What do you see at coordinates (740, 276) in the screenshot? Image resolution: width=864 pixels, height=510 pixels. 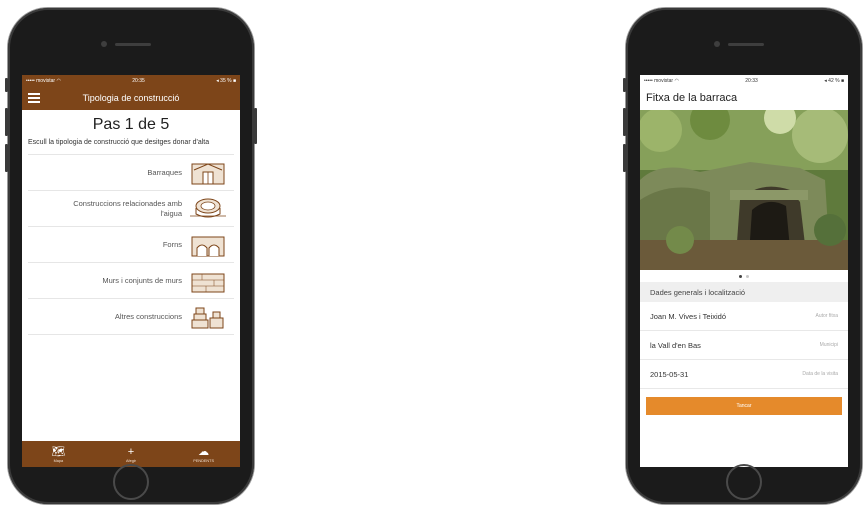 I see `carousel-dot-active` at bounding box center [740, 276].